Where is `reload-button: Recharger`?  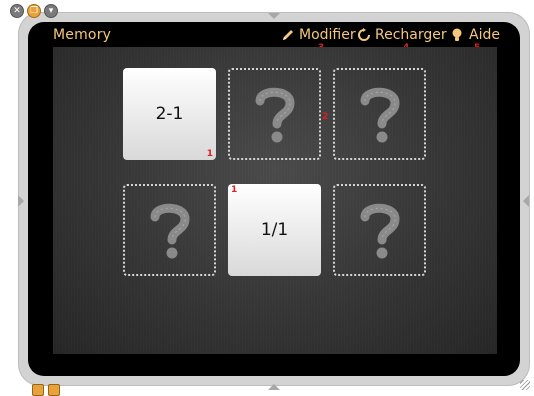 reload-button: Recharger is located at coordinates (402, 35).